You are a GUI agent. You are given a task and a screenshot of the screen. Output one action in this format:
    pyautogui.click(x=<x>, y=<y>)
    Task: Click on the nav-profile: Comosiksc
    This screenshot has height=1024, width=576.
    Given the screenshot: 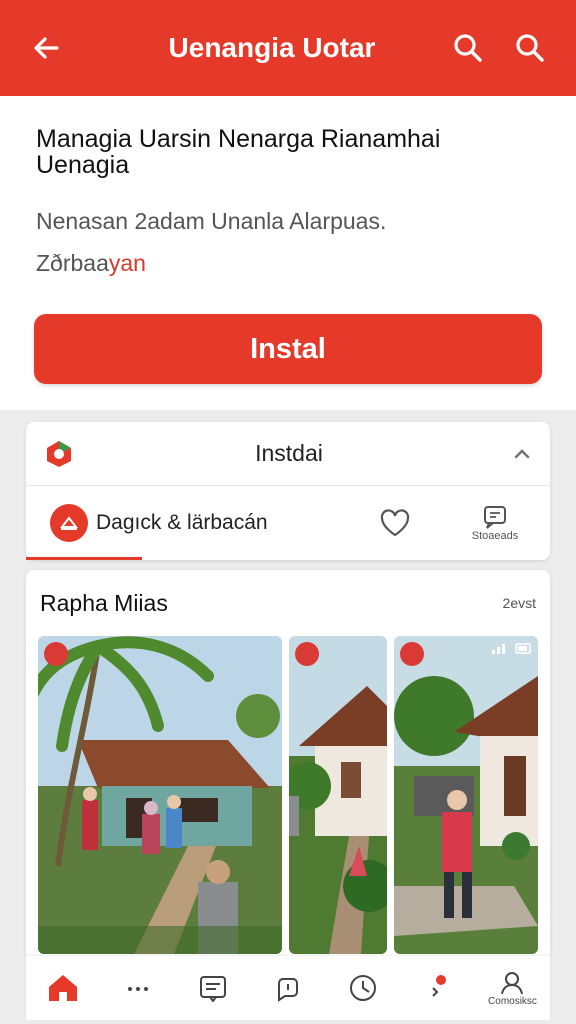 What is the action you would take?
    pyautogui.click(x=512, y=988)
    